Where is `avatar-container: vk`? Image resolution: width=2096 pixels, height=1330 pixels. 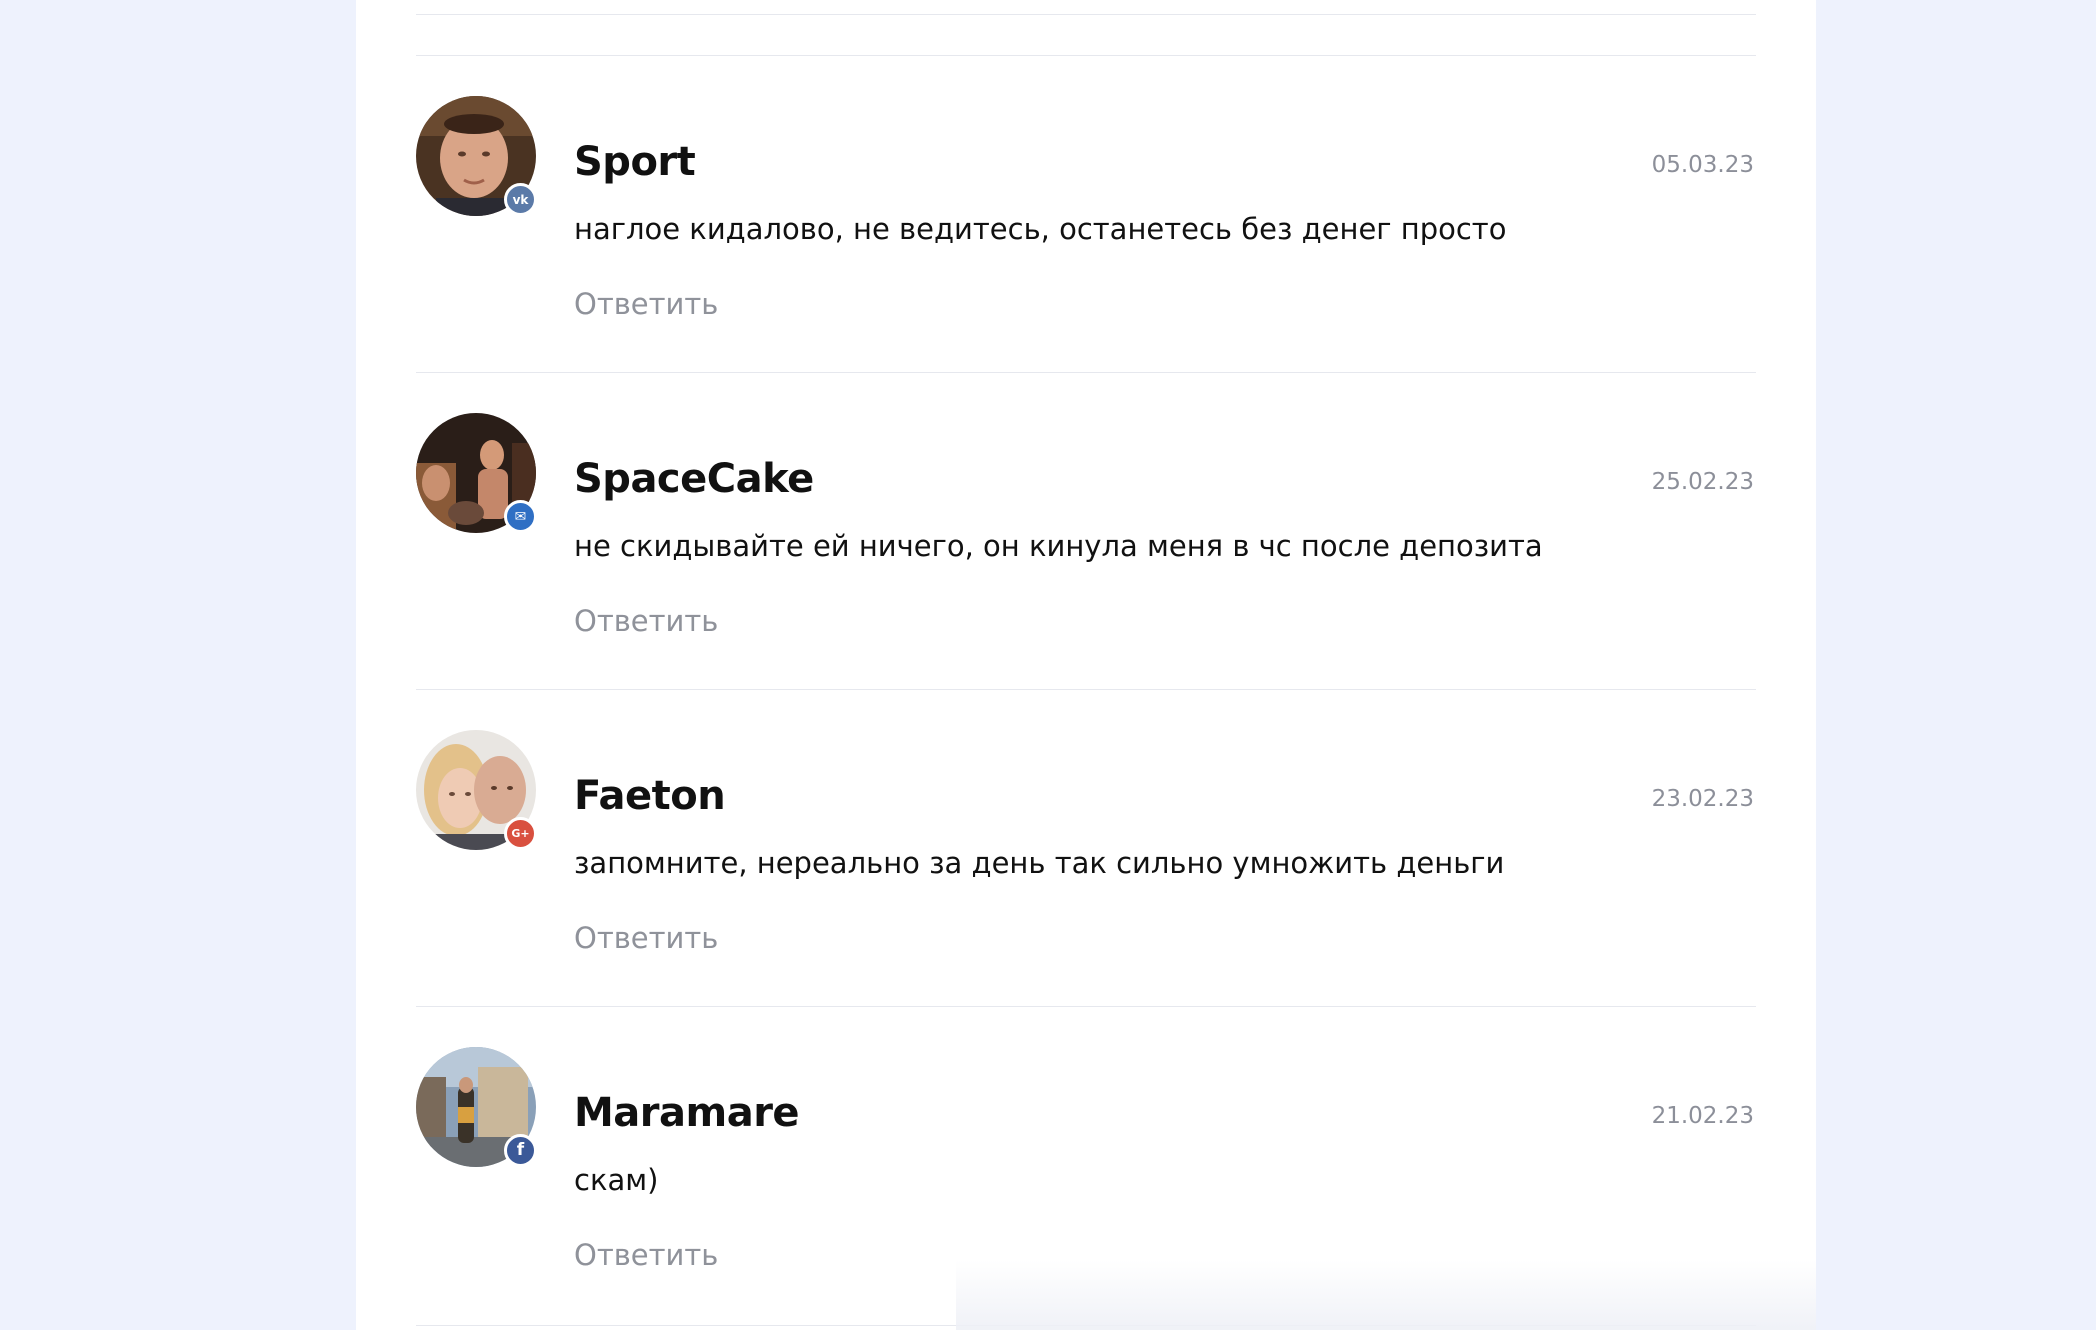 avatar-container: vk is located at coordinates (476, 156).